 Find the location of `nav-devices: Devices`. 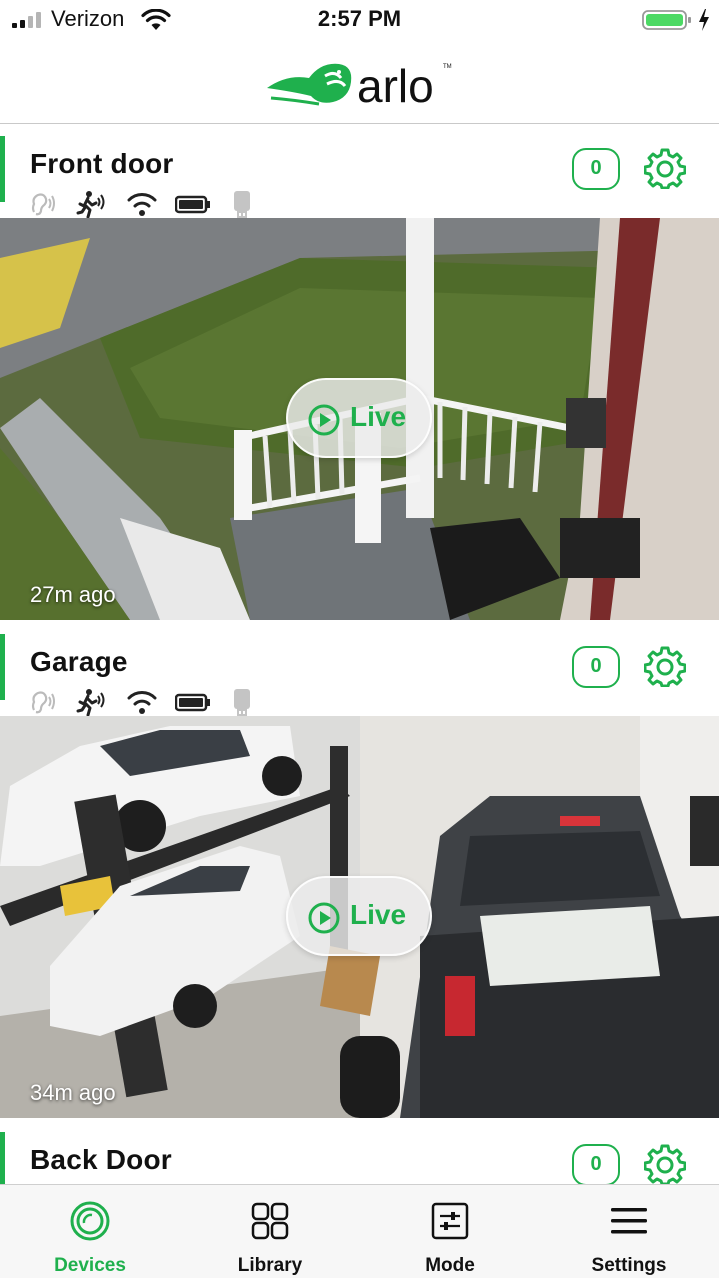

nav-devices: Devices is located at coordinates (90, 1231).